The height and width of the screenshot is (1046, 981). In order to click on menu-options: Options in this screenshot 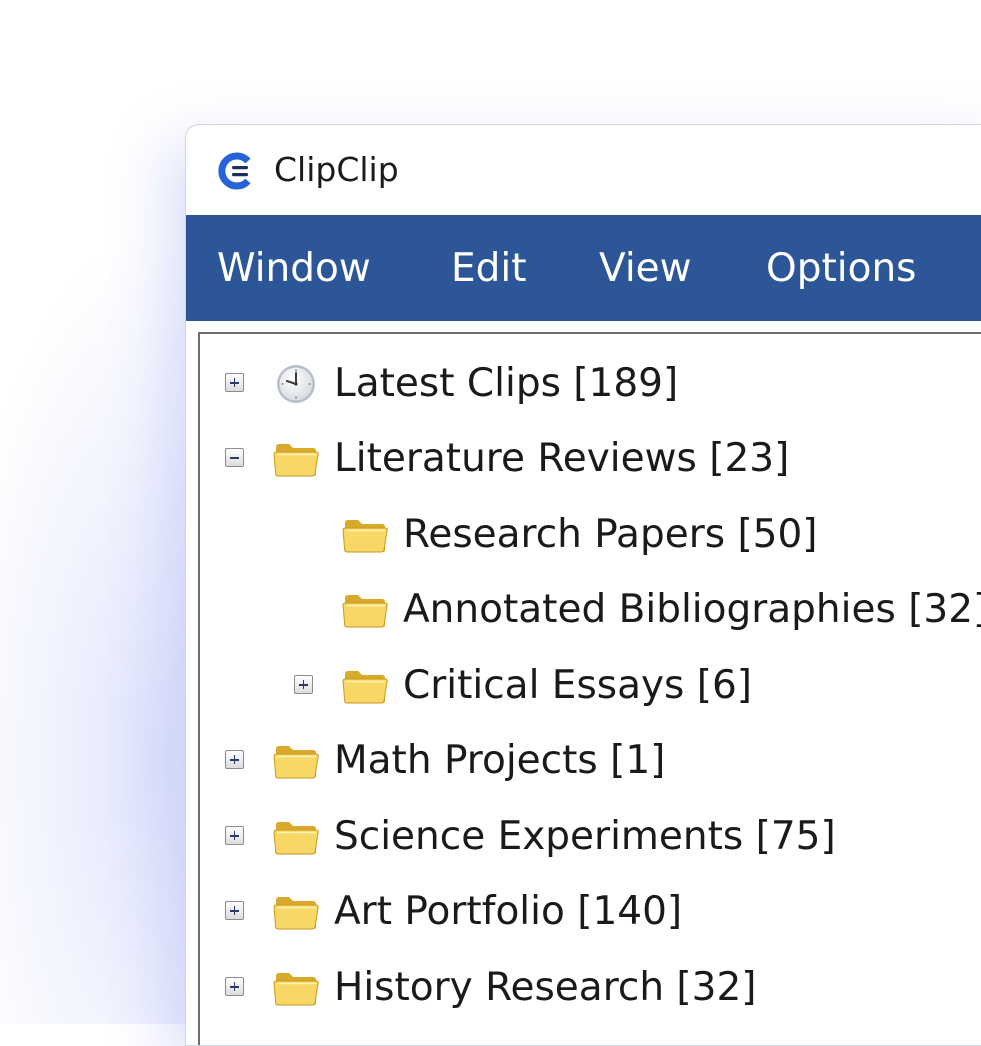, I will do `click(841, 269)`.